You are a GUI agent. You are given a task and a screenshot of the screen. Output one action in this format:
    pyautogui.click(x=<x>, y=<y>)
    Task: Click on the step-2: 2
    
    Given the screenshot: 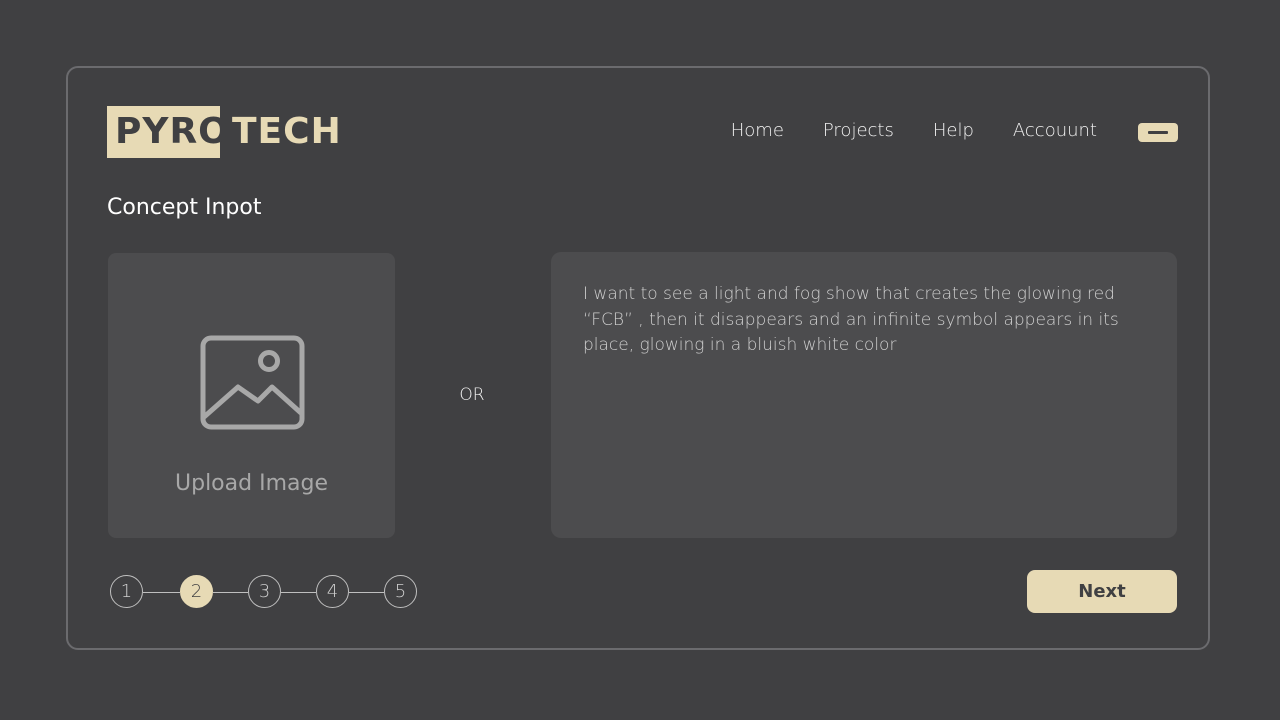 What is the action you would take?
    pyautogui.click(x=196, y=591)
    